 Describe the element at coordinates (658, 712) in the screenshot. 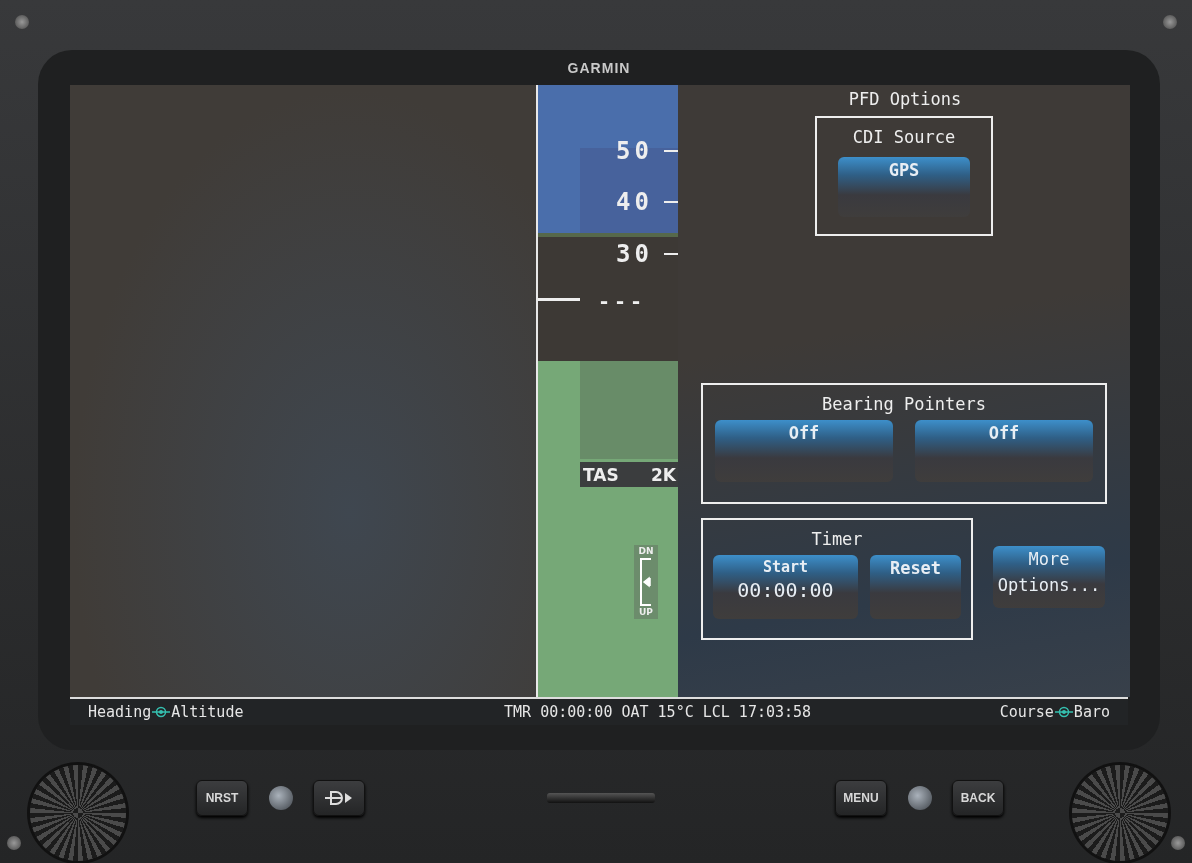

I see `status-readout: TMR 00:00:00 OAT 15°C LCL 17:03:58` at that location.